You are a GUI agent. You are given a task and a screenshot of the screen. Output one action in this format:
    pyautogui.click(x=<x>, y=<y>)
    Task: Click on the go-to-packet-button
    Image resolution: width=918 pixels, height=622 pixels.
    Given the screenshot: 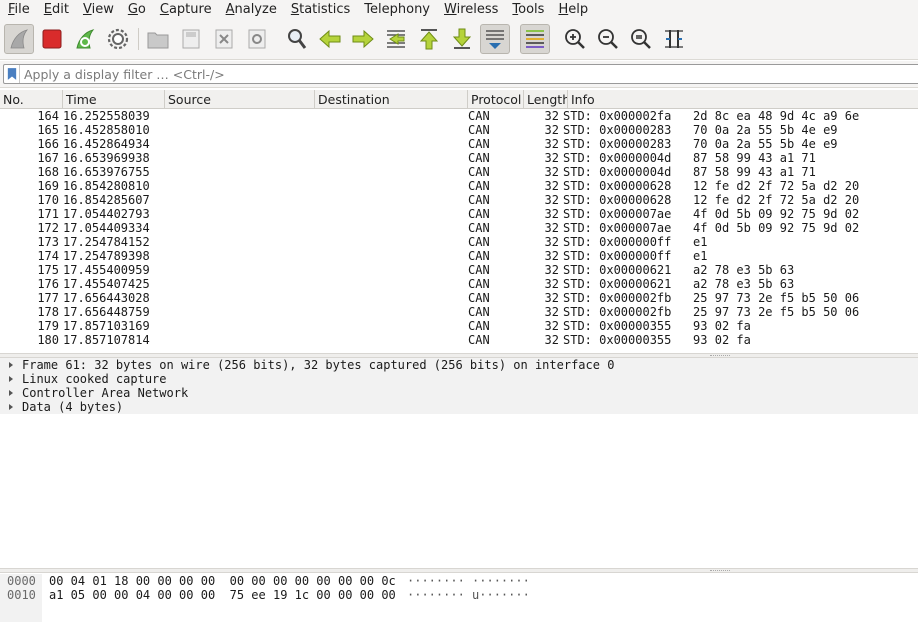 What is the action you would take?
    pyautogui.click(x=396, y=39)
    